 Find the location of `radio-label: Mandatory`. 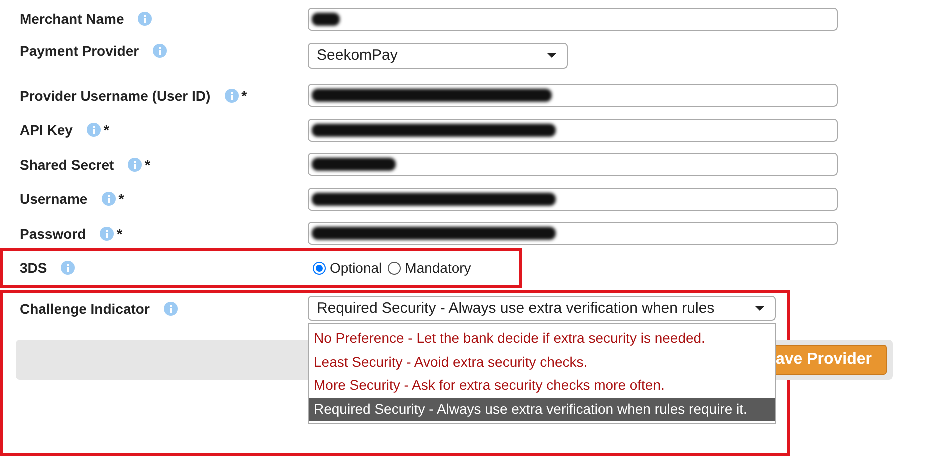

radio-label: Mandatory is located at coordinates (438, 268).